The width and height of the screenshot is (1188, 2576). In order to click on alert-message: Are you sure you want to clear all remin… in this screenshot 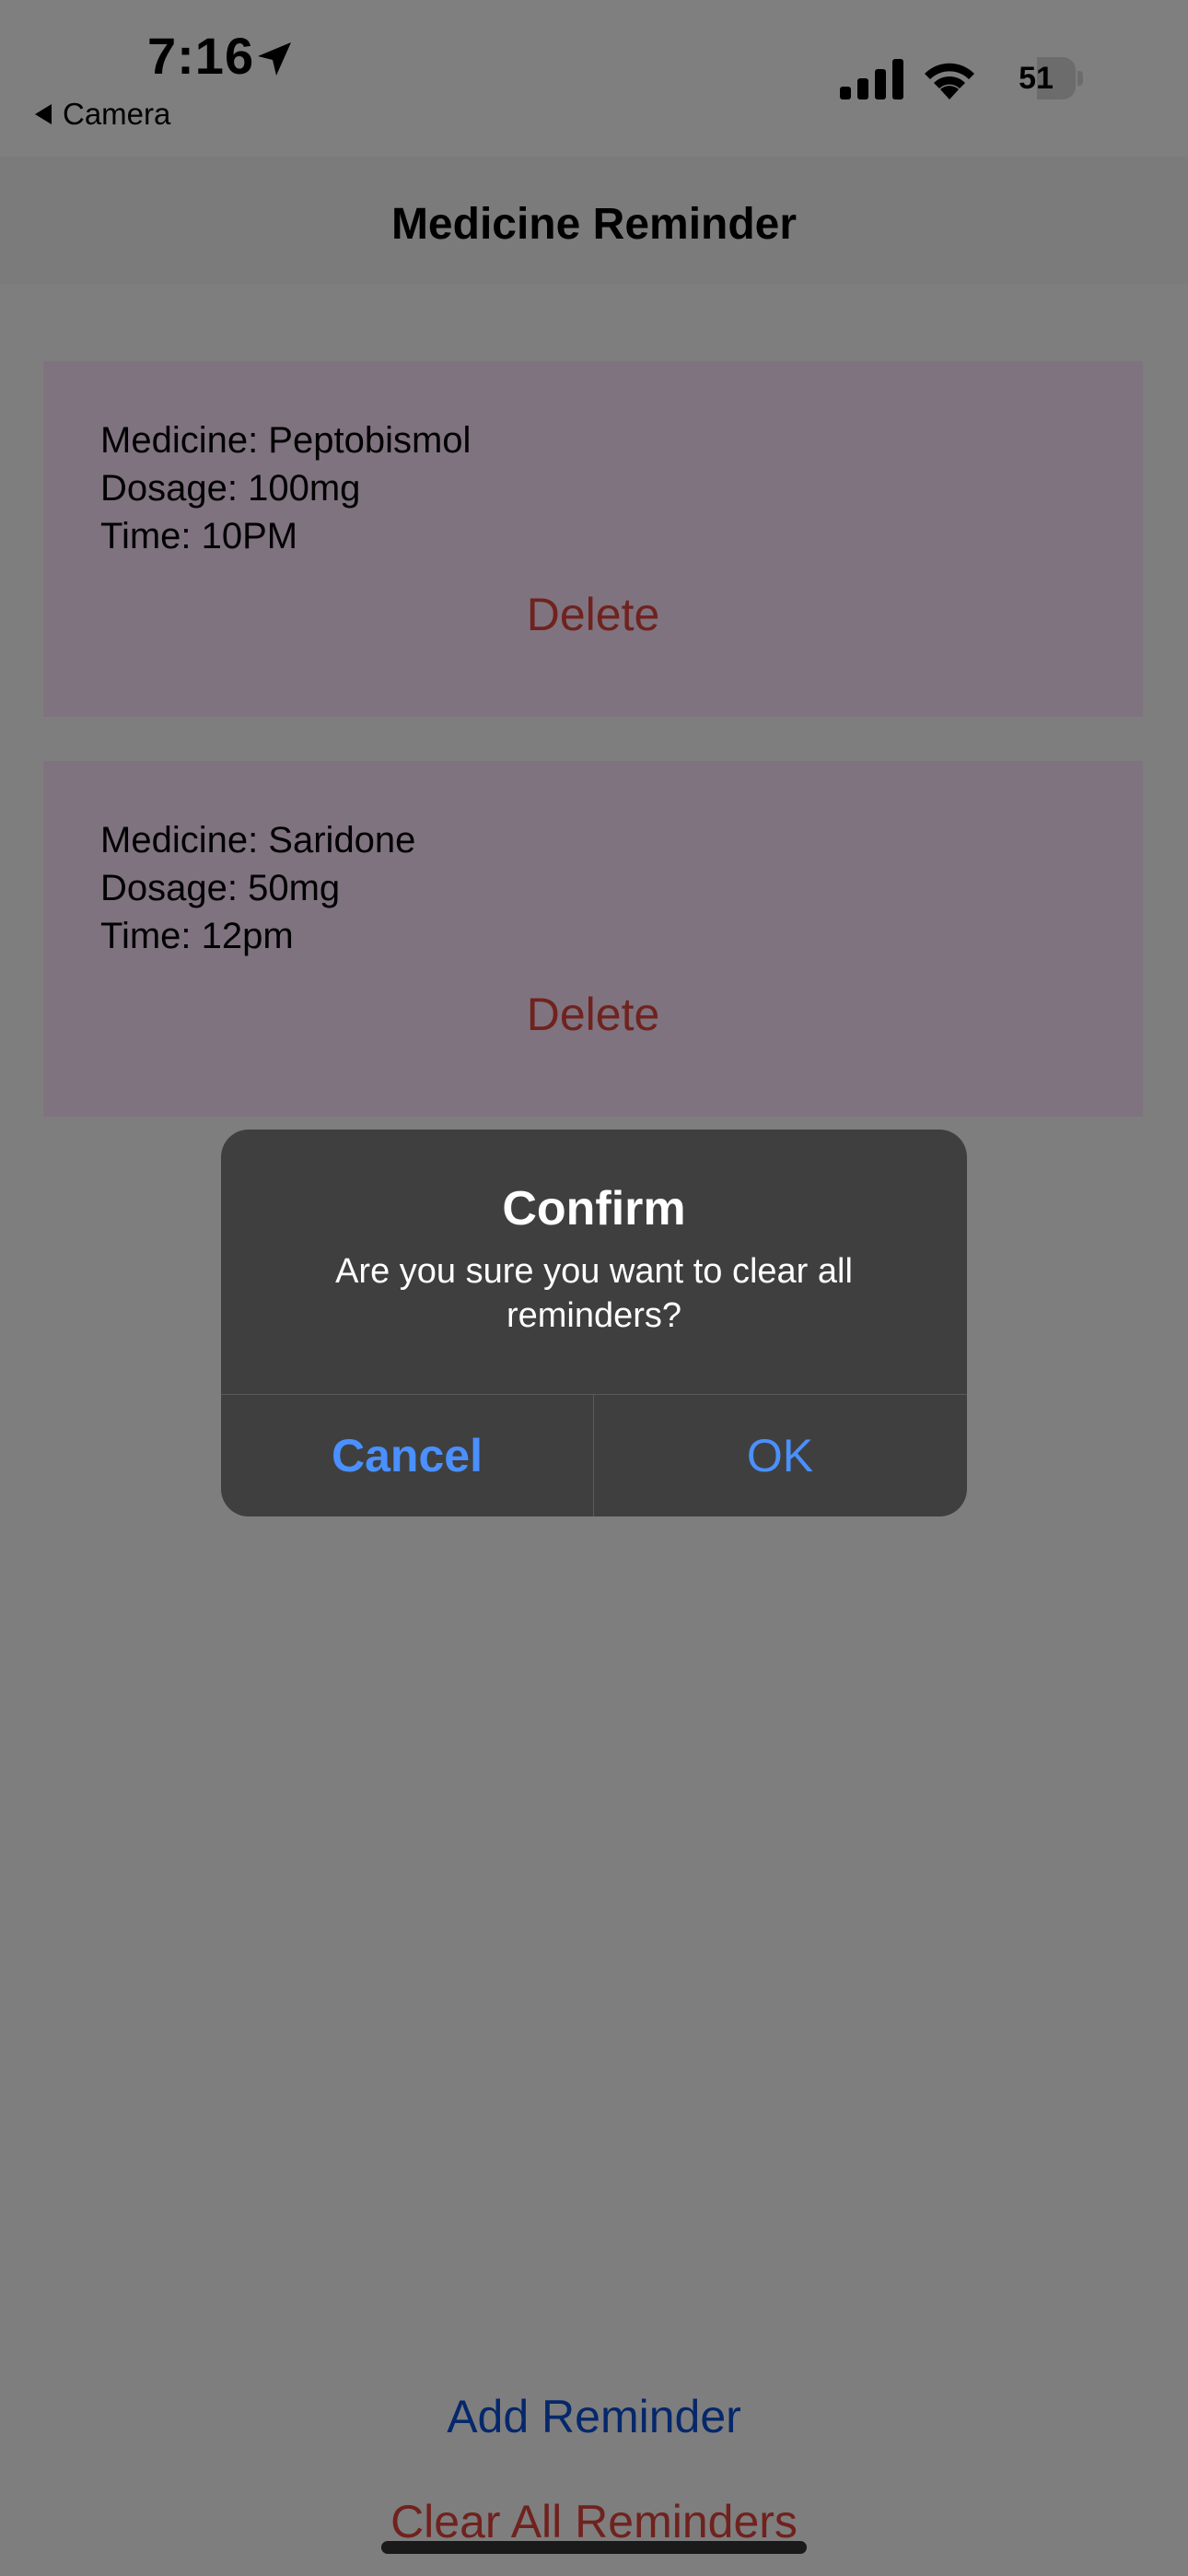, I will do `click(594, 1293)`.